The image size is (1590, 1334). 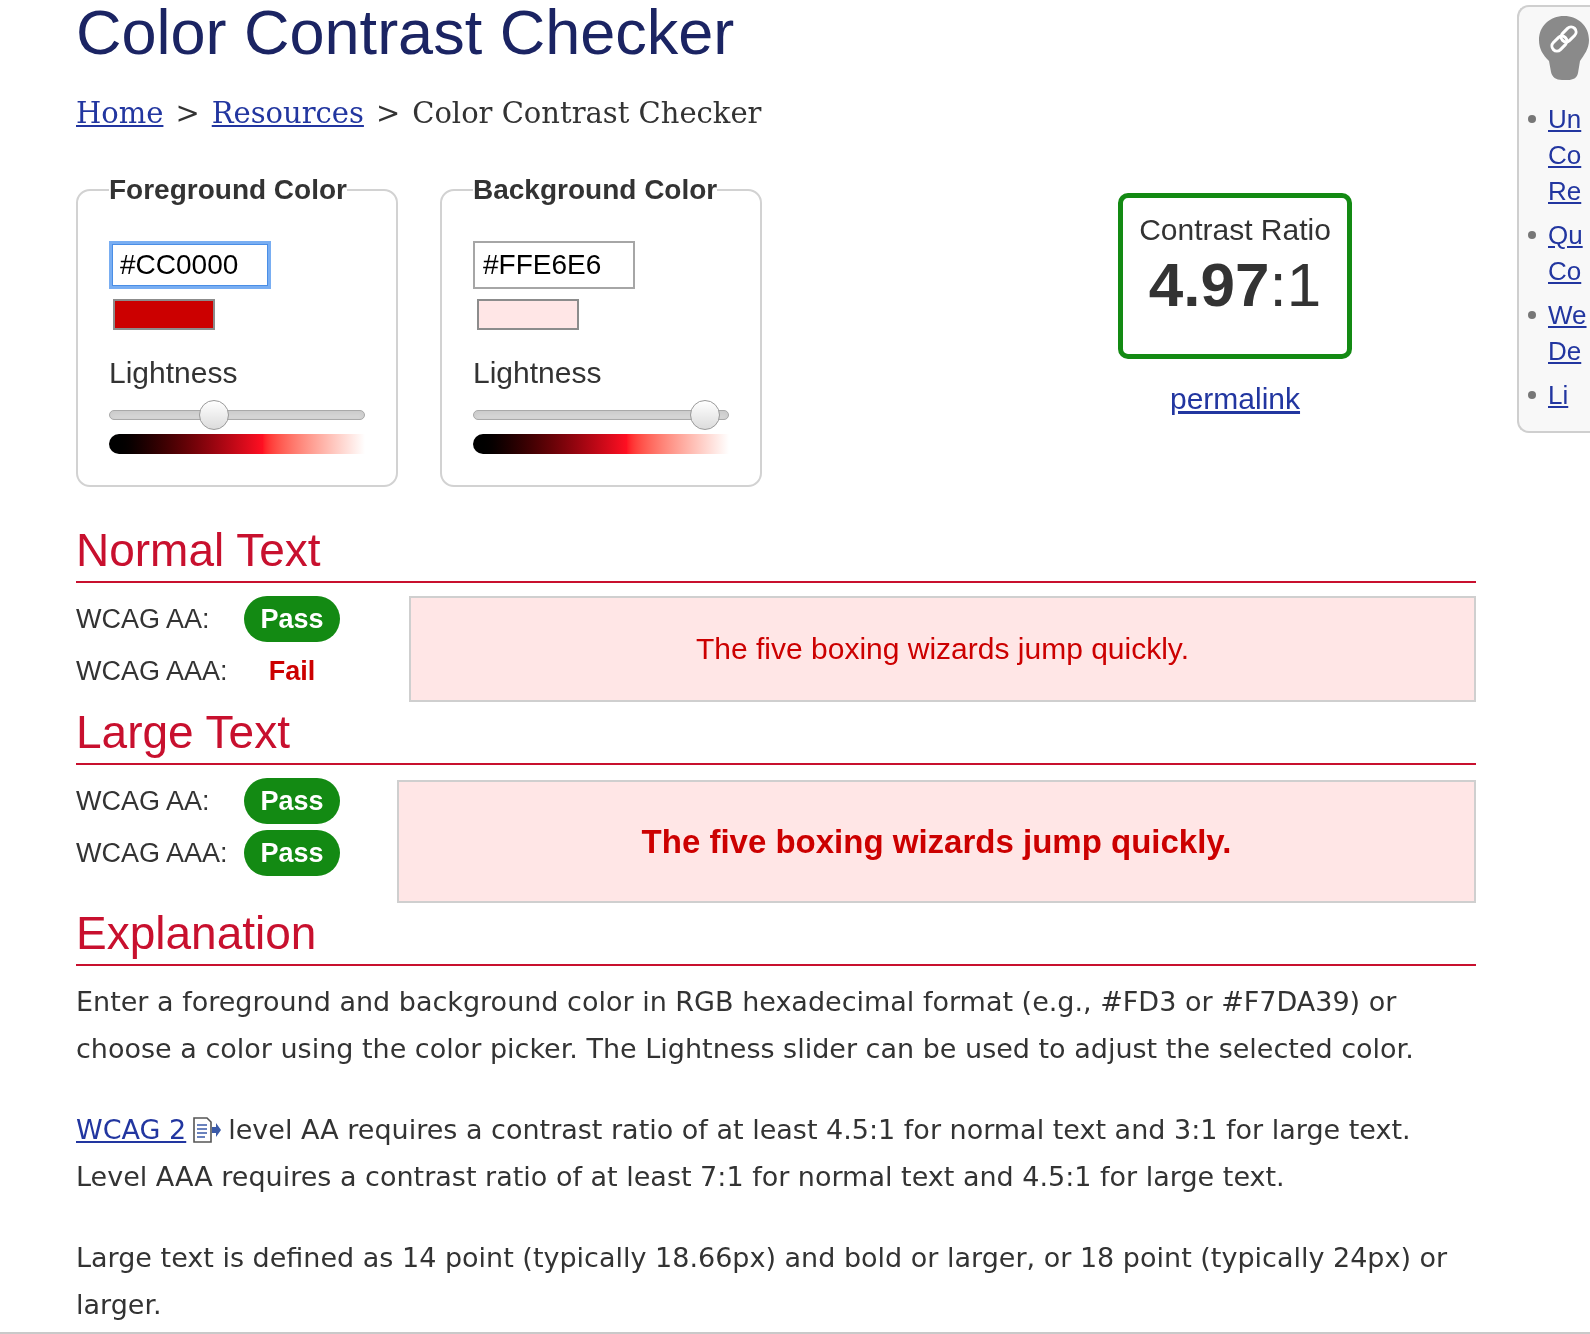 I want to click on section-heading: Normal Text, so click(x=198, y=550).